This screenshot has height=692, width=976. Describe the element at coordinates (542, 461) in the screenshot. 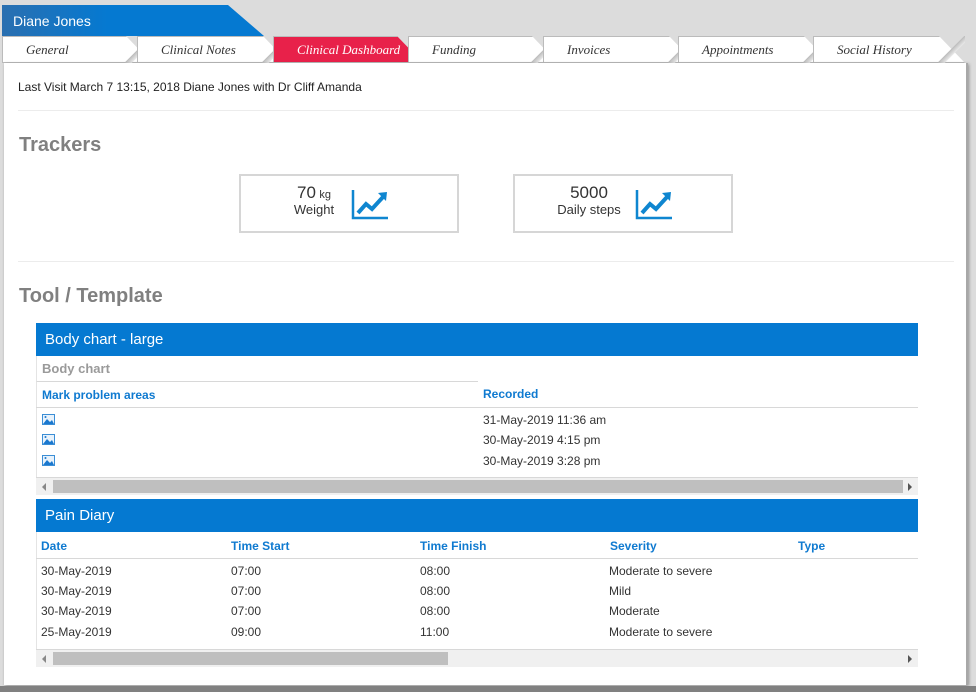

I see `recorded-cell: 30-May-2019 3:28 pm` at that location.